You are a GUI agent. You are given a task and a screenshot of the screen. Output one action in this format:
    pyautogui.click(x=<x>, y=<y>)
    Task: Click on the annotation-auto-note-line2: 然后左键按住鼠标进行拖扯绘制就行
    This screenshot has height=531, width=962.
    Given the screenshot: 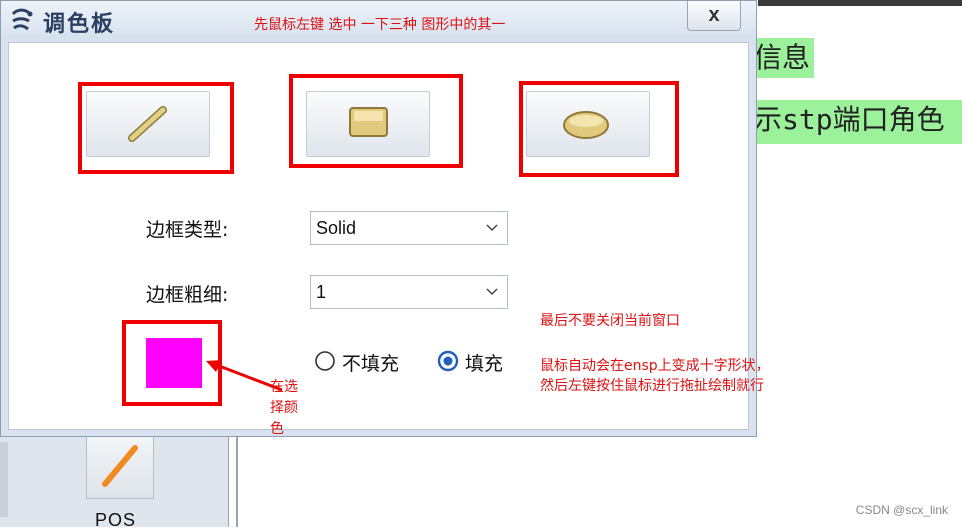 What is the action you would take?
    pyautogui.click(x=652, y=386)
    